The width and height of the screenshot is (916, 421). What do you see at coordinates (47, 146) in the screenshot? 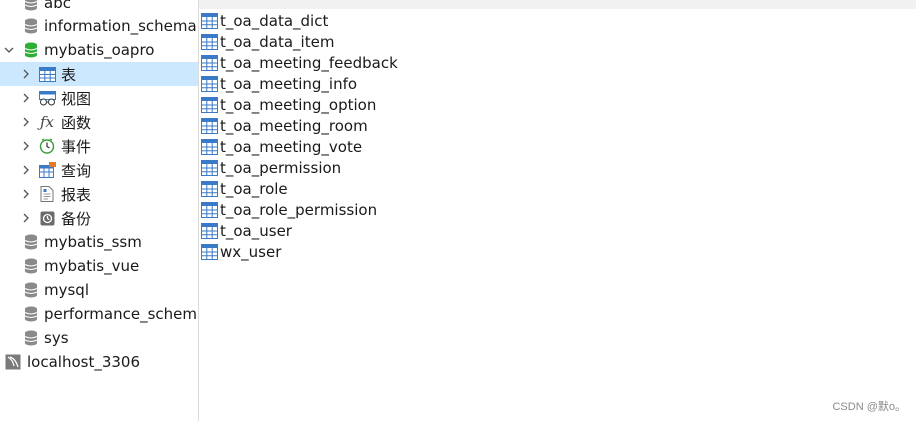
I see `event-clock-icon` at bounding box center [47, 146].